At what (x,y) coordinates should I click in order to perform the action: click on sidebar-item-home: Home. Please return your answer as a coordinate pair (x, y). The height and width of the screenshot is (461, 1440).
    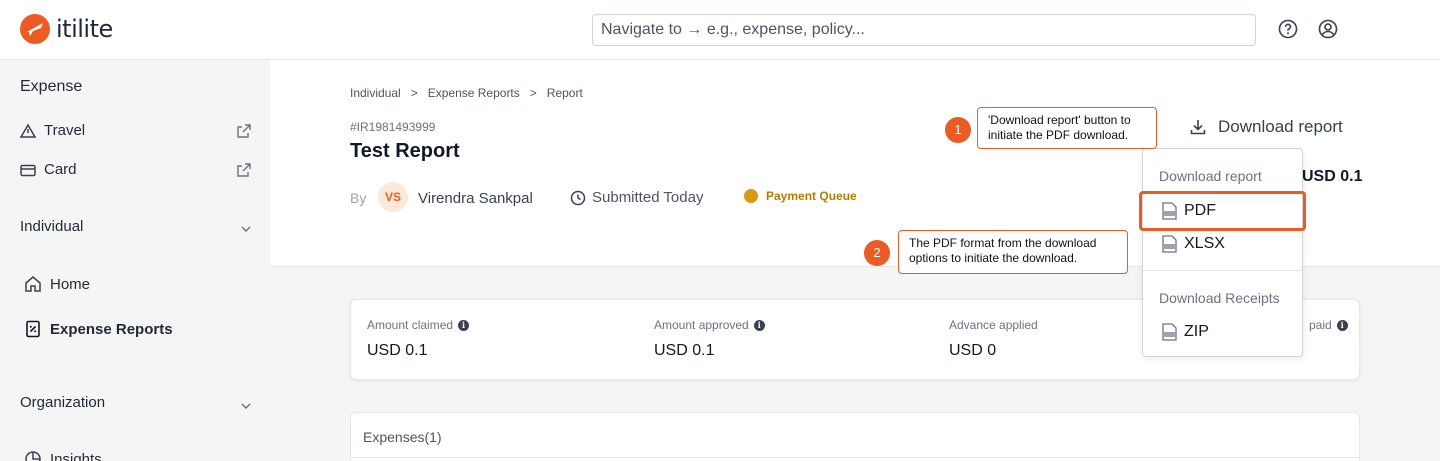
    Looking at the image, I should click on (57, 284).